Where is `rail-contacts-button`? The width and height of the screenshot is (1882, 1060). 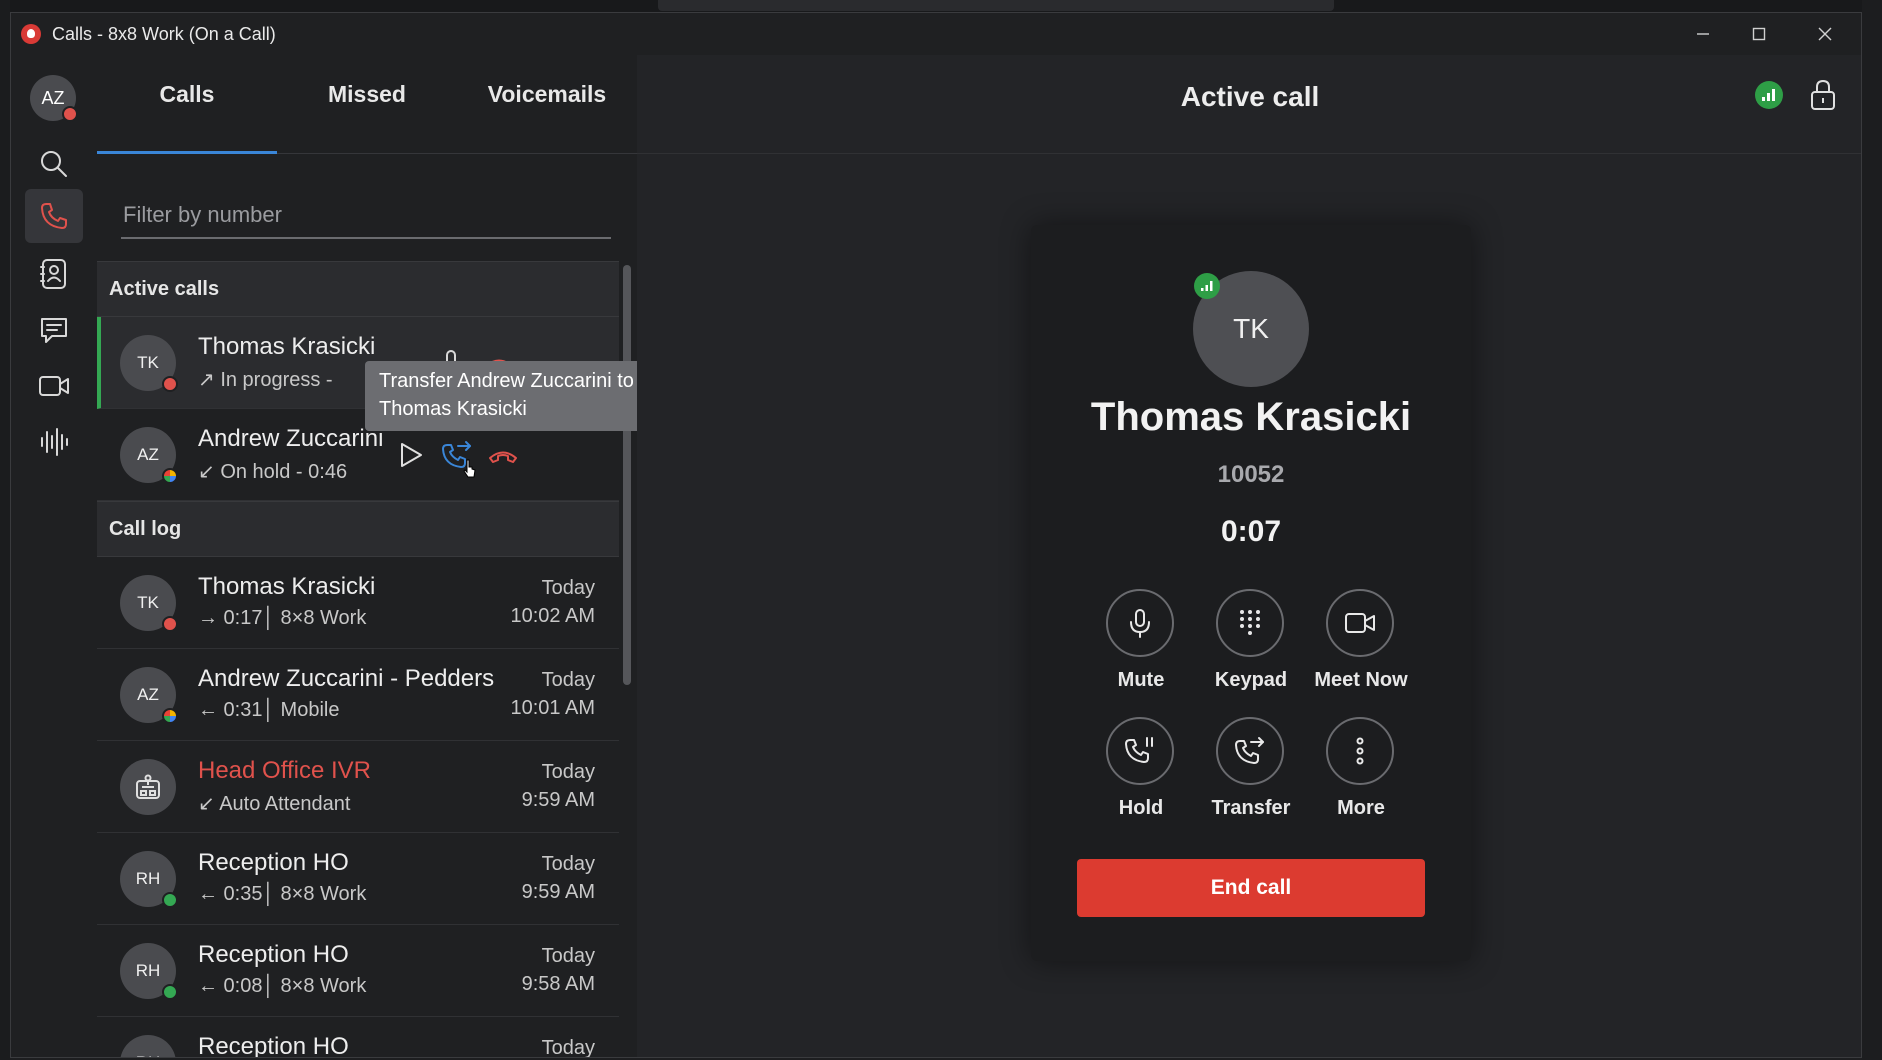
rail-contacts-button is located at coordinates (54, 274).